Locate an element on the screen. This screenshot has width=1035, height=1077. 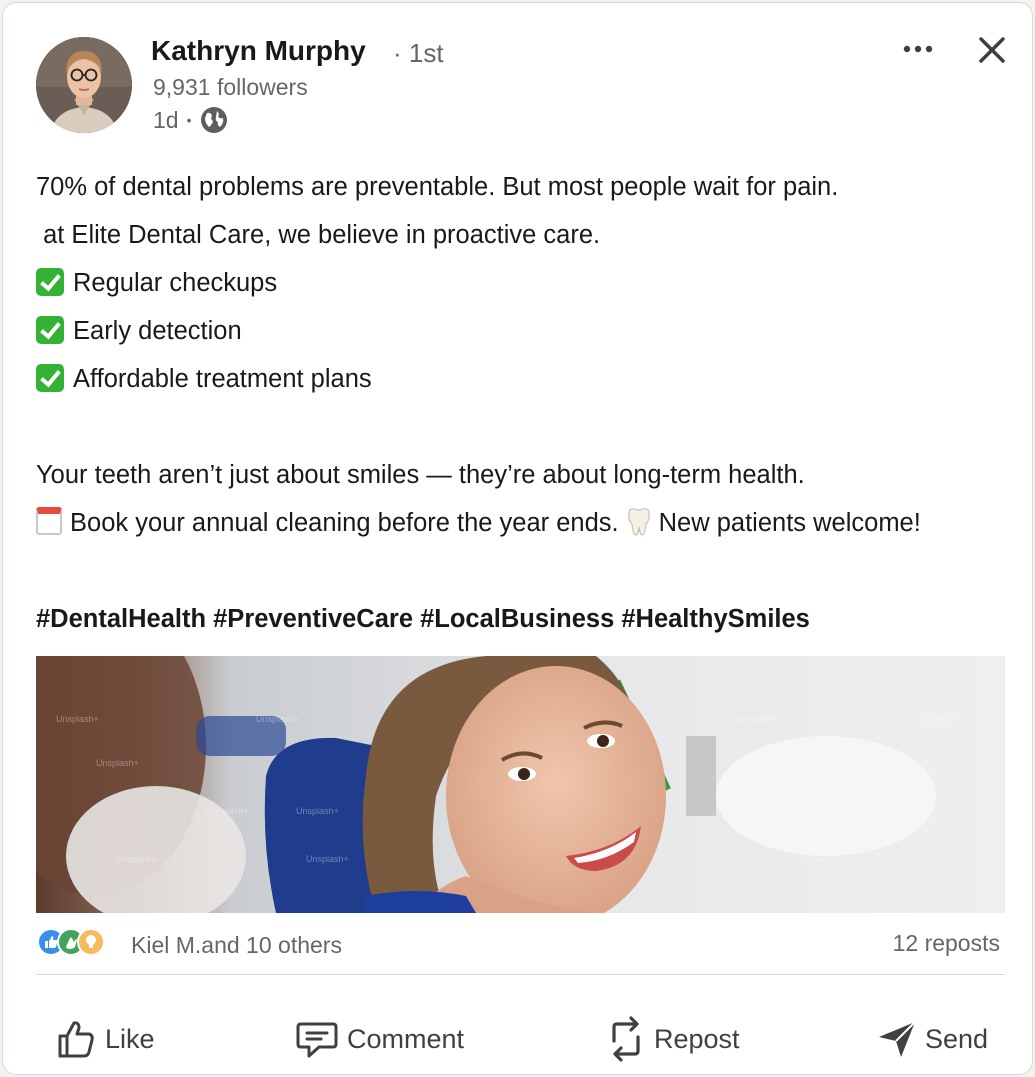
repost-label: Repost is located at coordinates (697, 1038).